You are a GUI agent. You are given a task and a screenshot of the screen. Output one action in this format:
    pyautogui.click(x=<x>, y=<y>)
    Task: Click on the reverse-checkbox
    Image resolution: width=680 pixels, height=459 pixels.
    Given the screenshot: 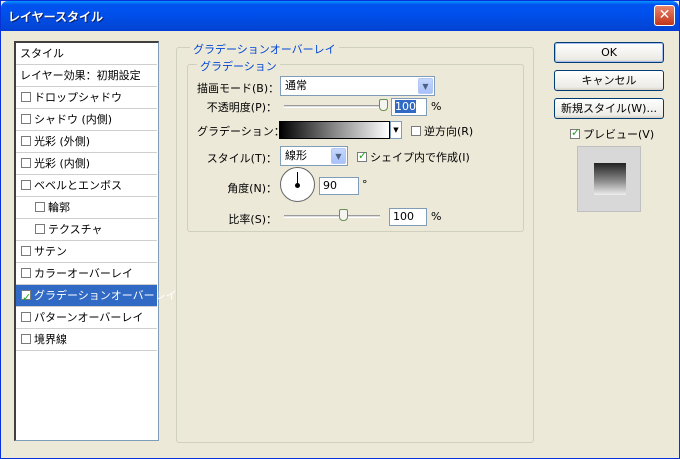 What is the action you would take?
    pyautogui.click(x=416, y=131)
    